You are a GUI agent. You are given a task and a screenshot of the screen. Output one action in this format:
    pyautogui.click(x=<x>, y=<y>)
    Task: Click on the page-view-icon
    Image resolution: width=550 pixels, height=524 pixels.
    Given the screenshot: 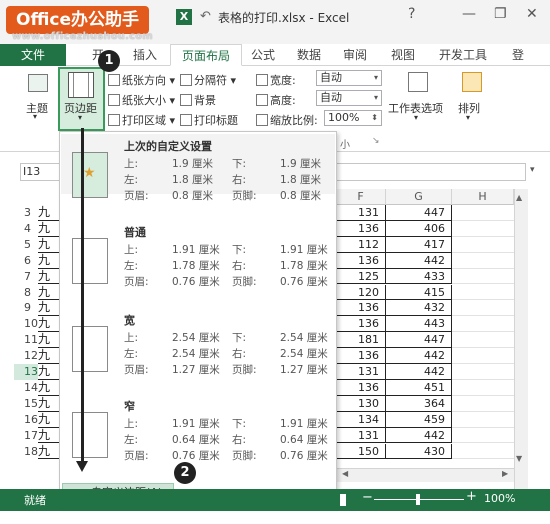 What is the action you would take?
    pyautogui.click(x=343, y=500)
    